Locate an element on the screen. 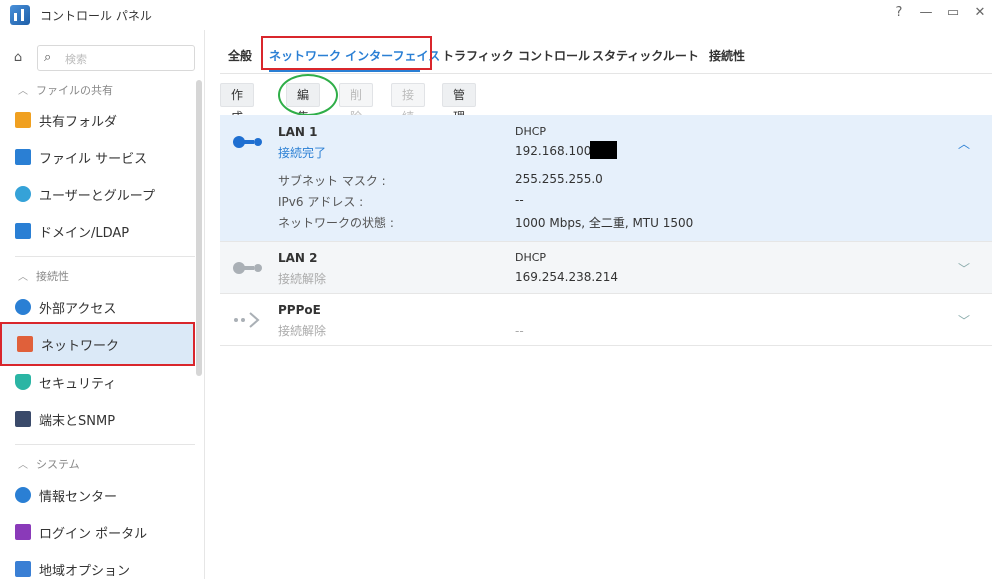 Image resolution: width=1000 pixels, height=579 pixels. lan-connected-icon is located at coordinates (247, 142).